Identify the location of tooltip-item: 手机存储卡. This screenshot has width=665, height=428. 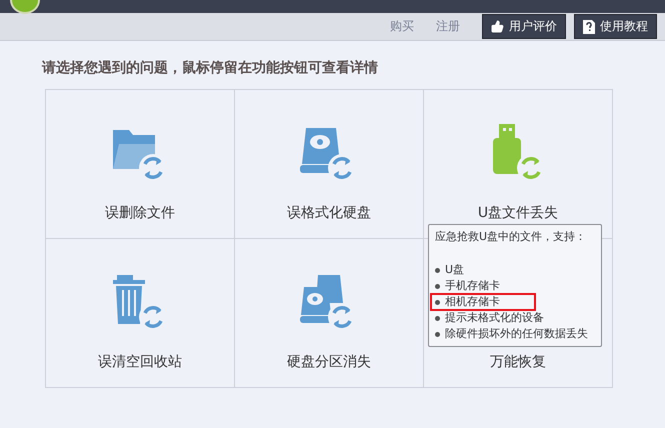
(472, 286).